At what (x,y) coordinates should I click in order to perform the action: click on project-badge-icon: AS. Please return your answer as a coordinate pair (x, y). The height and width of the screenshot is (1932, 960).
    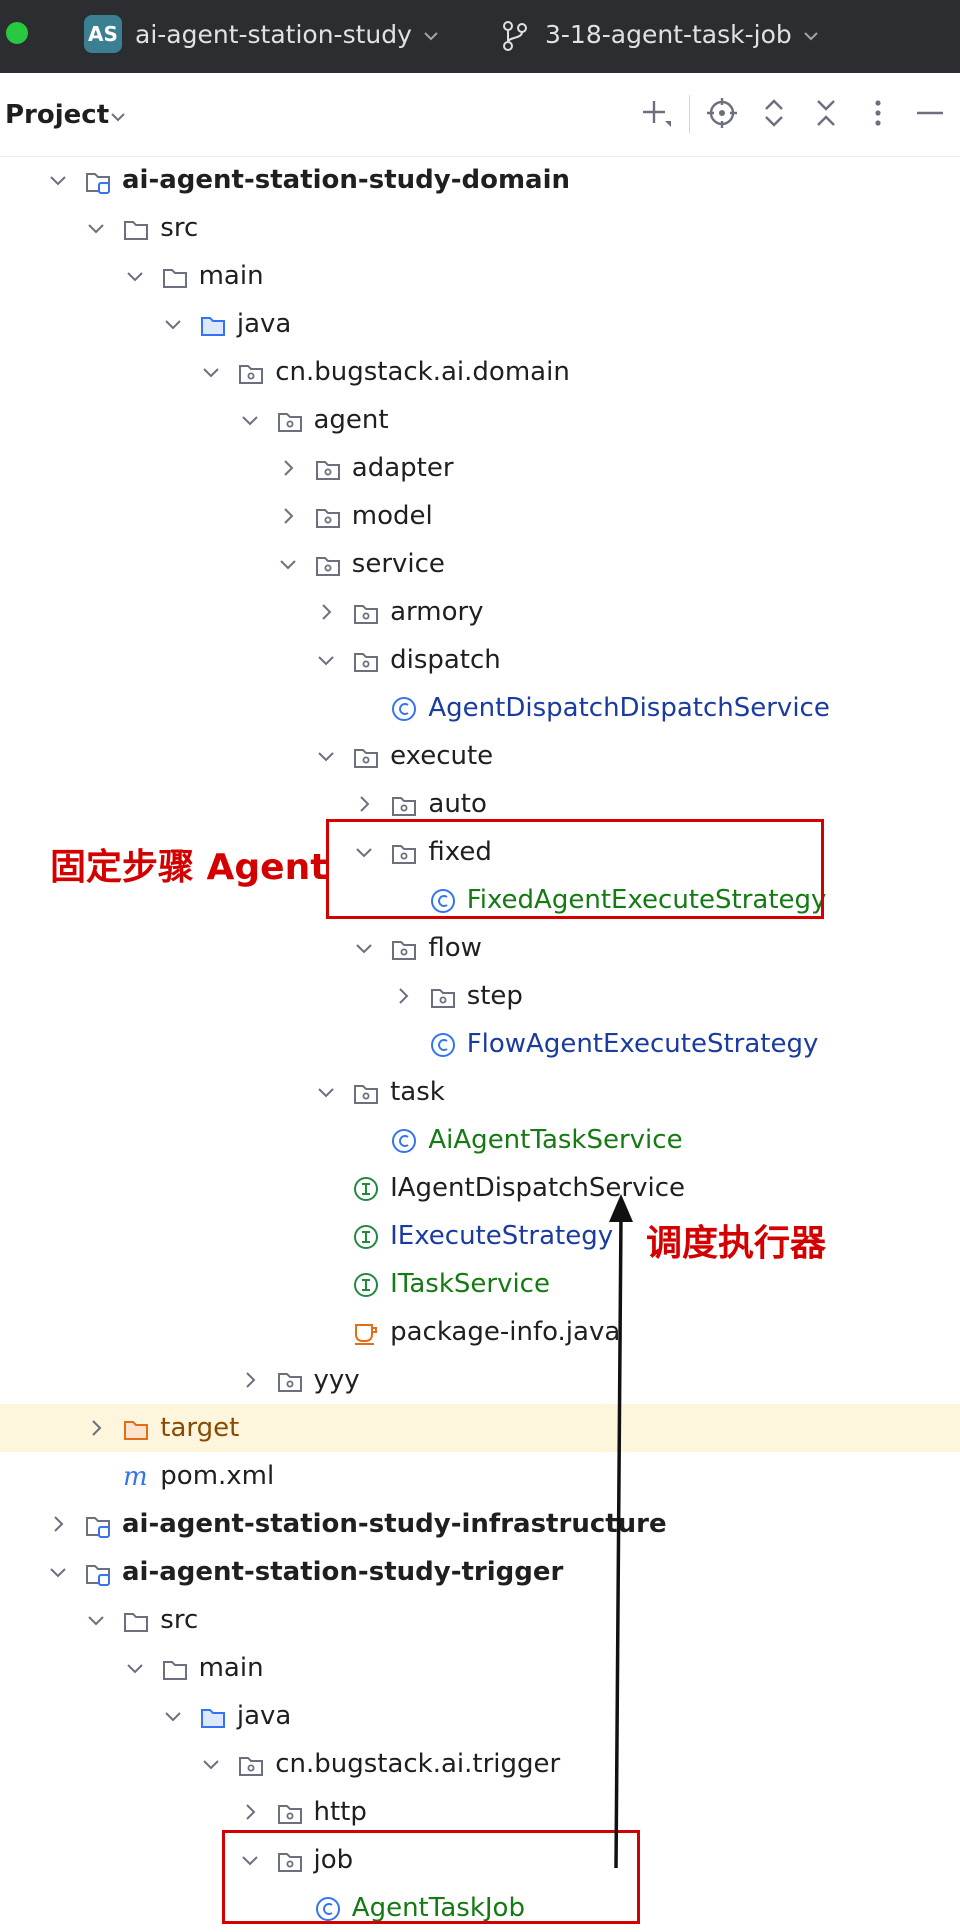
    Looking at the image, I should click on (103, 34).